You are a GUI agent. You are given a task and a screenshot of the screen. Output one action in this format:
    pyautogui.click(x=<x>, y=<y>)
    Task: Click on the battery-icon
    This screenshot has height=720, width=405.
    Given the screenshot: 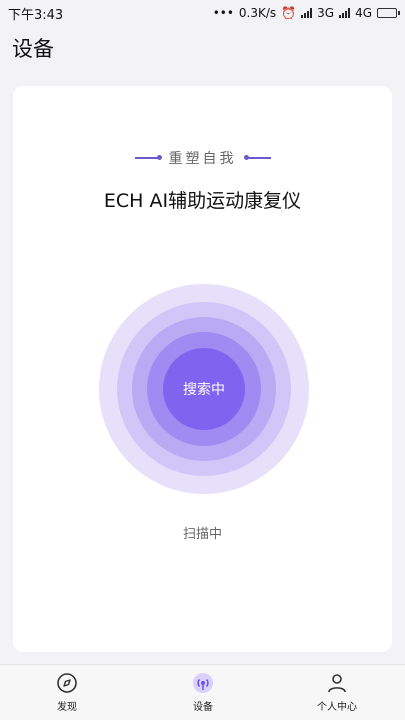 What is the action you would take?
    pyautogui.click(x=388, y=13)
    